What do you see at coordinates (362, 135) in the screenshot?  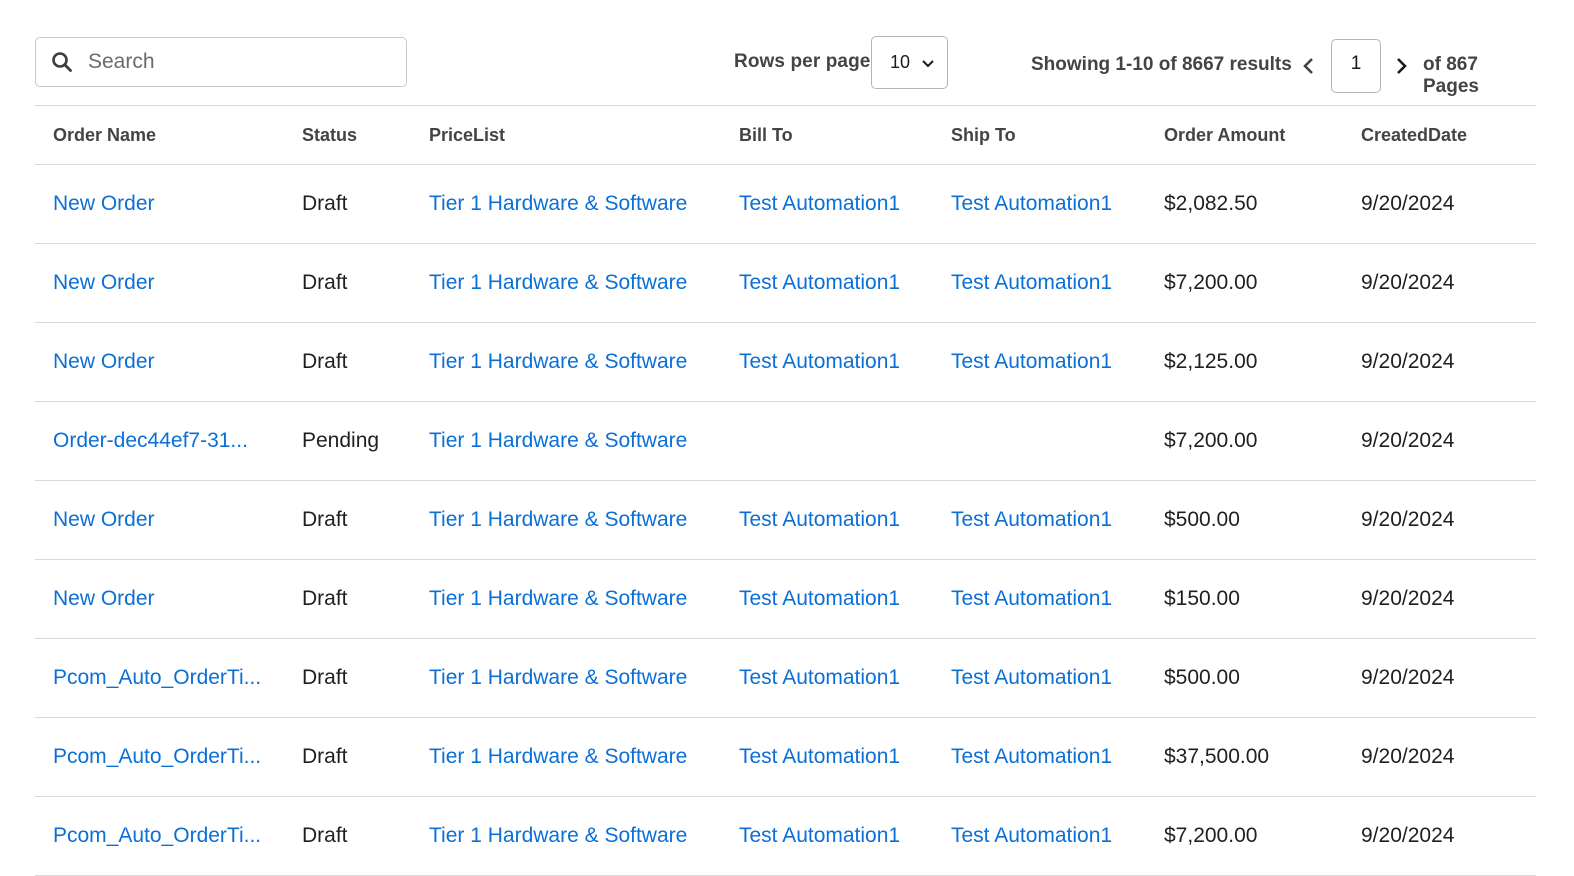 I see `column-header-status: Status` at bounding box center [362, 135].